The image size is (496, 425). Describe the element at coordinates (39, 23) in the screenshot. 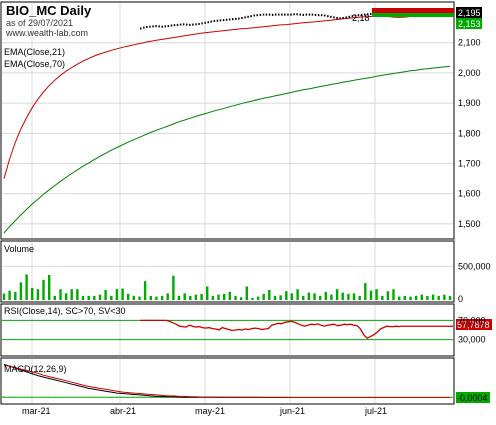

I see `chart-date: as of 29/07/2021` at that location.